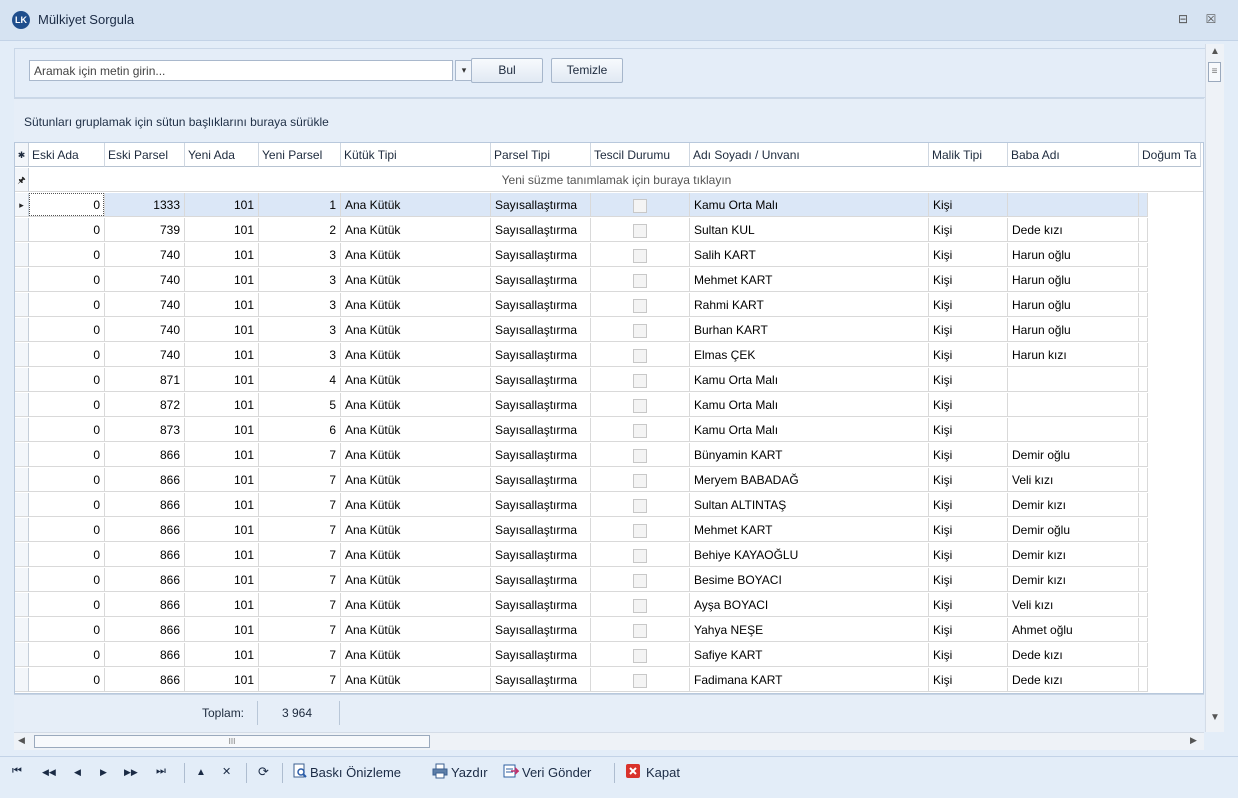 The image size is (1238, 798). What do you see at coordinates (226, 771) in the screenshot?
I see `delete-icon: ✕` at bounding box center [226, 771].